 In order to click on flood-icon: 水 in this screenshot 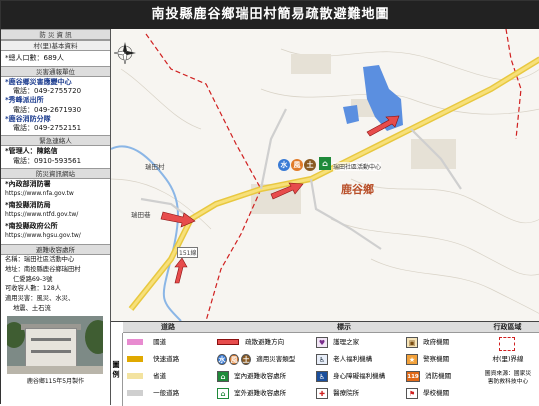, I will do `click(222, 359)`.